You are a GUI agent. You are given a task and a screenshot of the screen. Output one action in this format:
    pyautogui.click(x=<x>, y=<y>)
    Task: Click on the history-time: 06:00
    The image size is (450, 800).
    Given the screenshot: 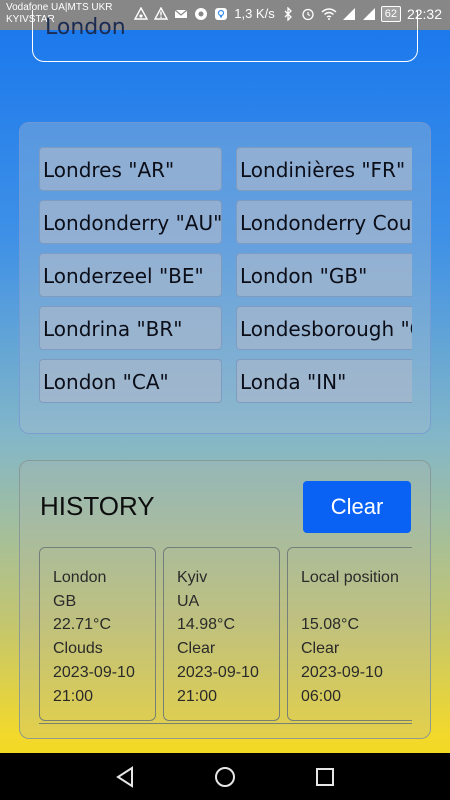 What is the action you would take?
    pyautogui.click(x=321, y=696)
    